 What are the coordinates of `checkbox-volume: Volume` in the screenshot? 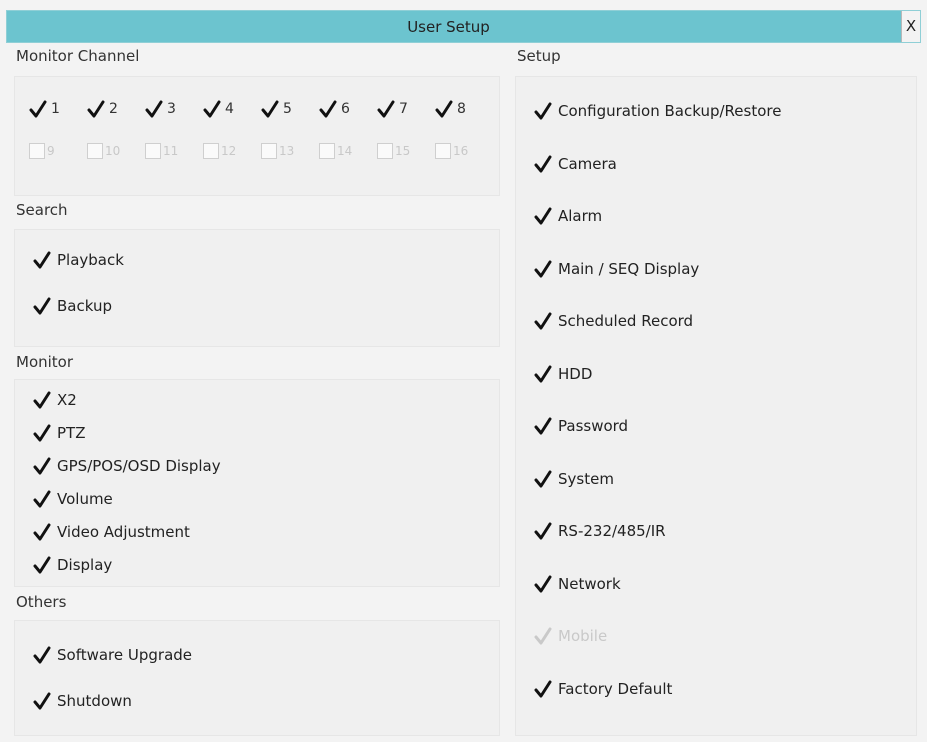 It's located at (73, 499).